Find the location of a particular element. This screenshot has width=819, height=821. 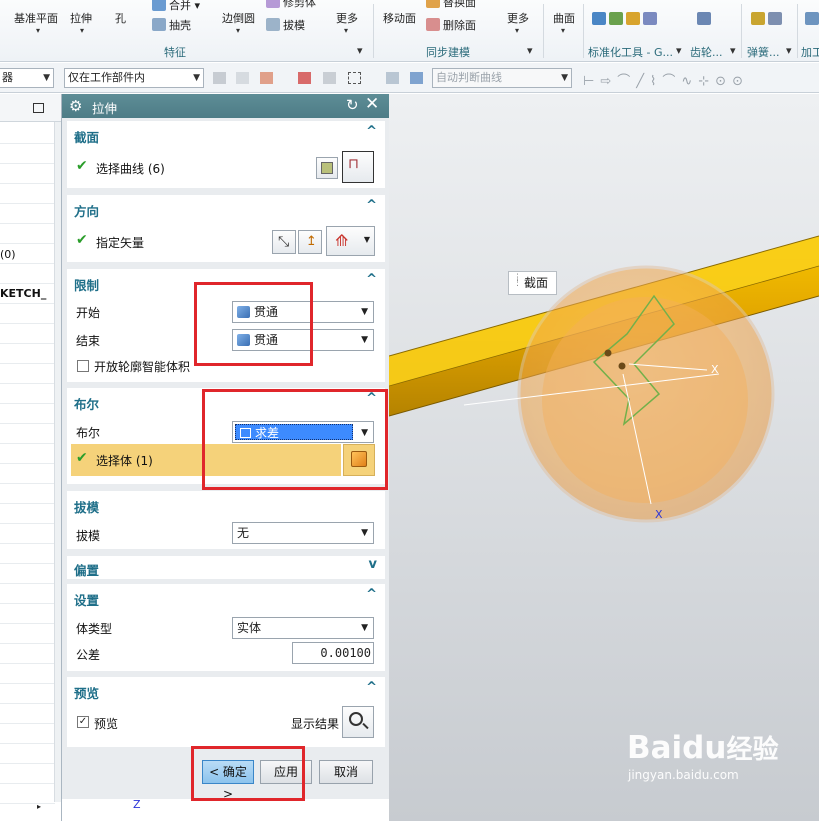

select-body-label: 选择体 (1) is located at coordinates (124, 460).